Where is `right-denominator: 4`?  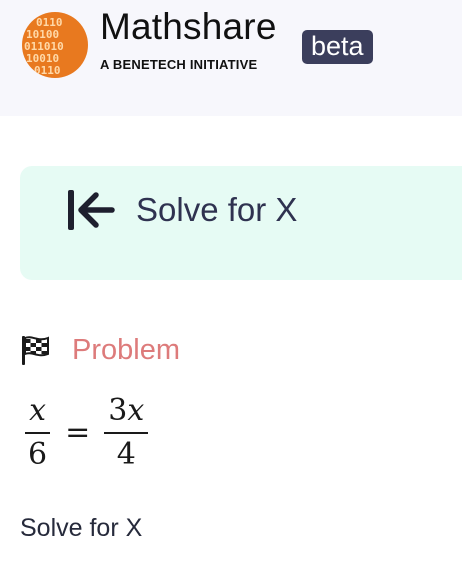 right-denominator: 4 is located at coordinates (126, 454).